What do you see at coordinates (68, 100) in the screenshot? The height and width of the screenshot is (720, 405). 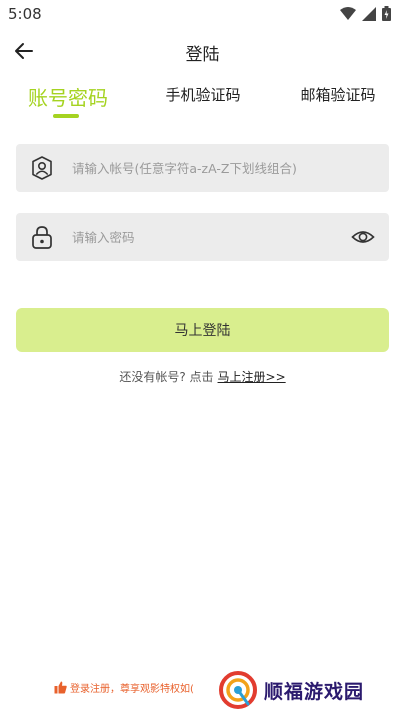 I see `tab-account-password: 账号密码` at bounding box center [68, 100].